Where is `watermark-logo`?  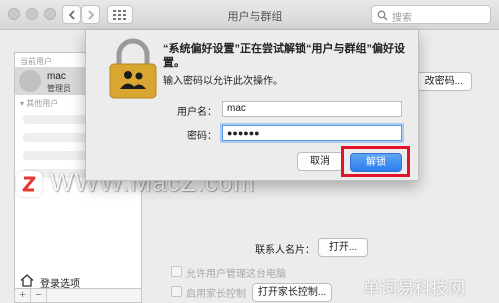 watermark-logo is located at coordinates (29, 184).